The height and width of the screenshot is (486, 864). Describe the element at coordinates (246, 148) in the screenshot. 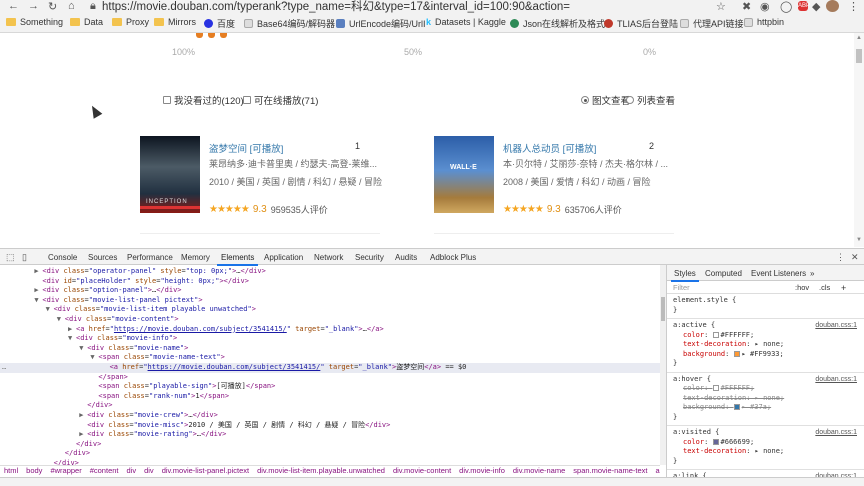

I see `movie-title-link: 盗梦空间 [可播放]` at that location.